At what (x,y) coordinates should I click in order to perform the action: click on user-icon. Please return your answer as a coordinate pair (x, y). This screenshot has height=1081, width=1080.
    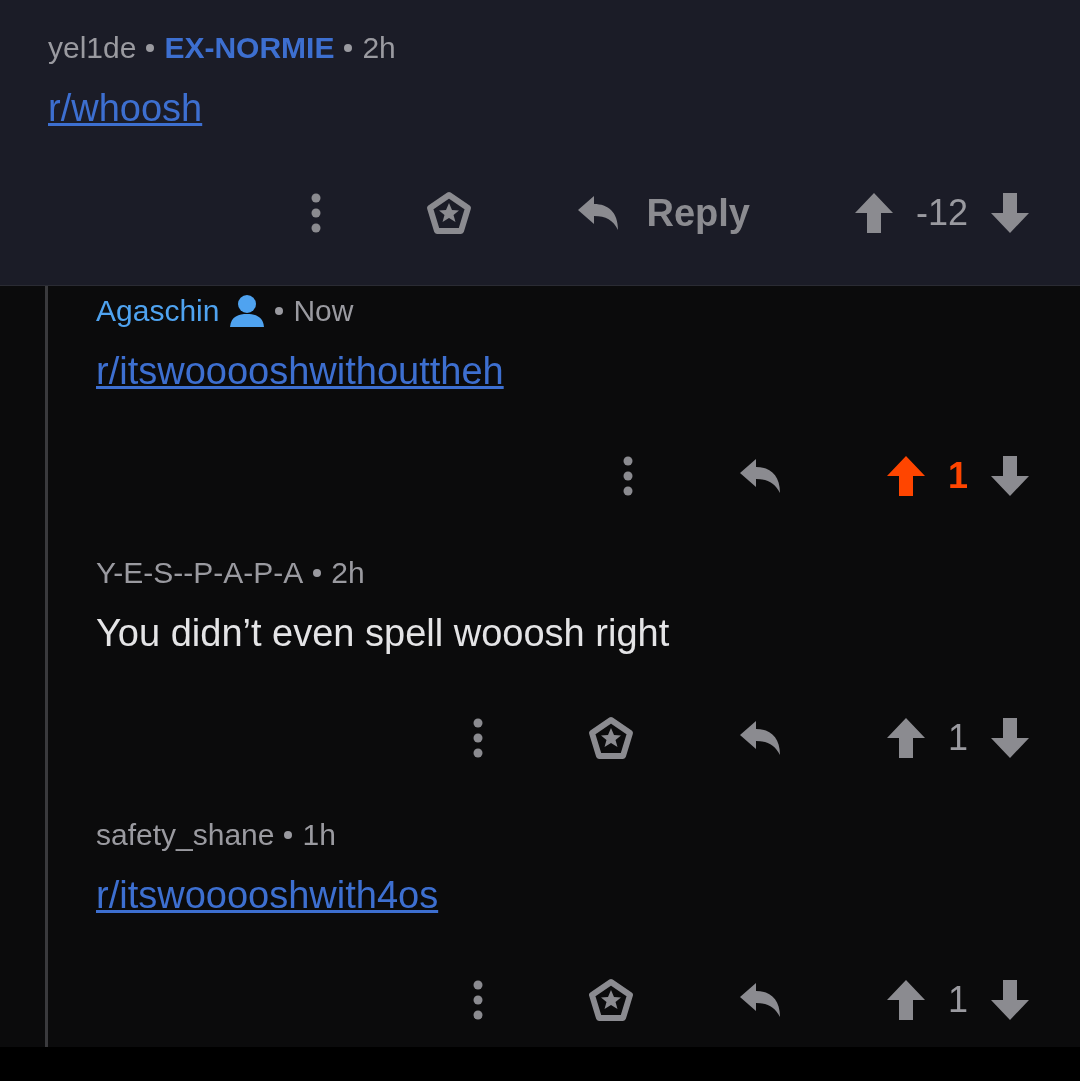
    Looking at the image, I should click on (247, 311).